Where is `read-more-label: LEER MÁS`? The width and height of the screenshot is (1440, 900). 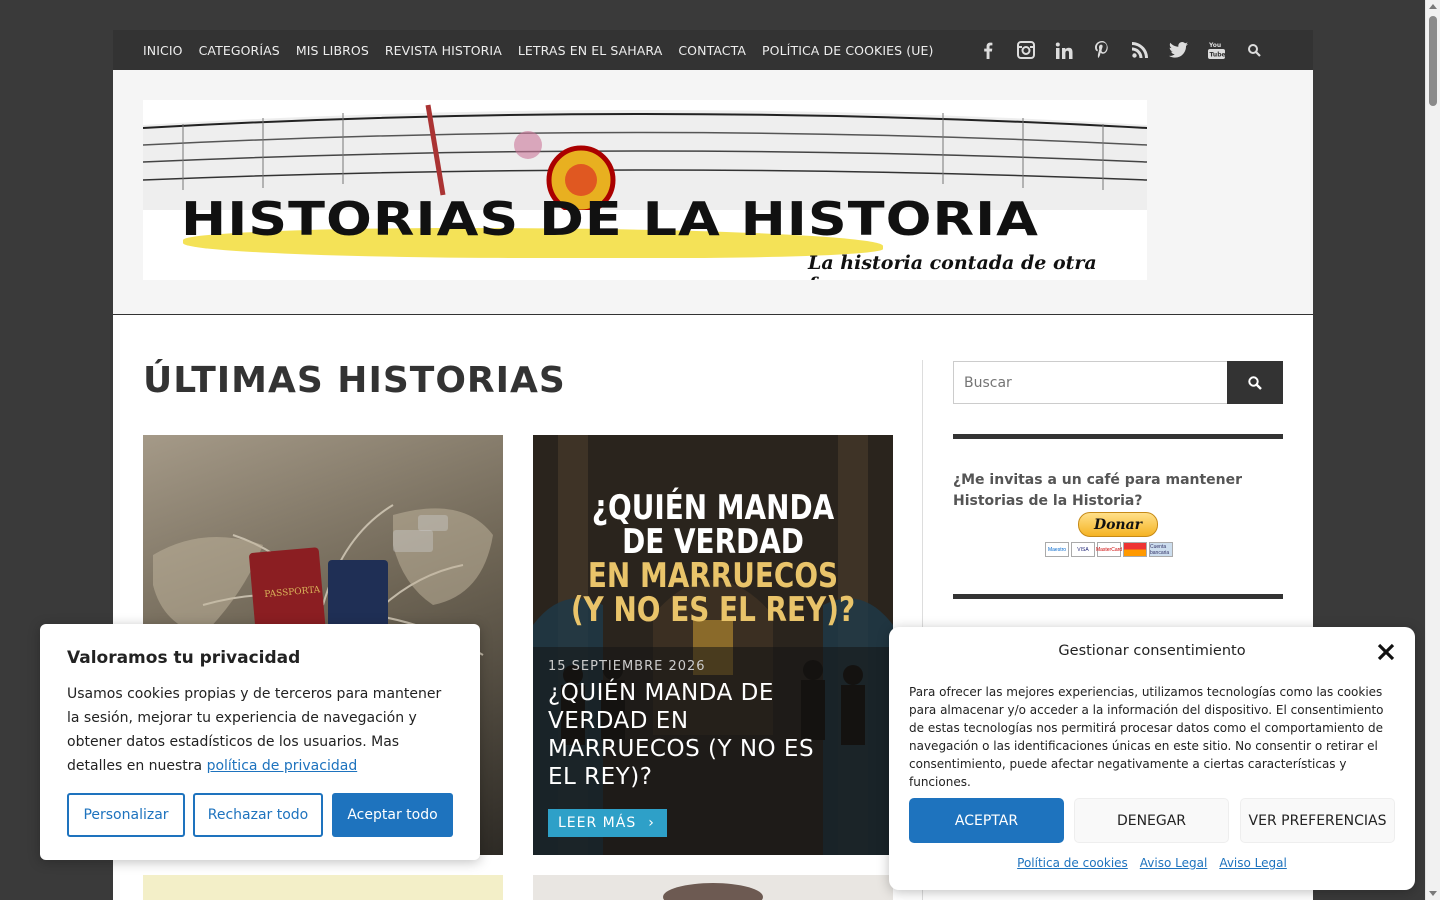 read-more-label: LEER MÁS is located at coordinates (597, 823).